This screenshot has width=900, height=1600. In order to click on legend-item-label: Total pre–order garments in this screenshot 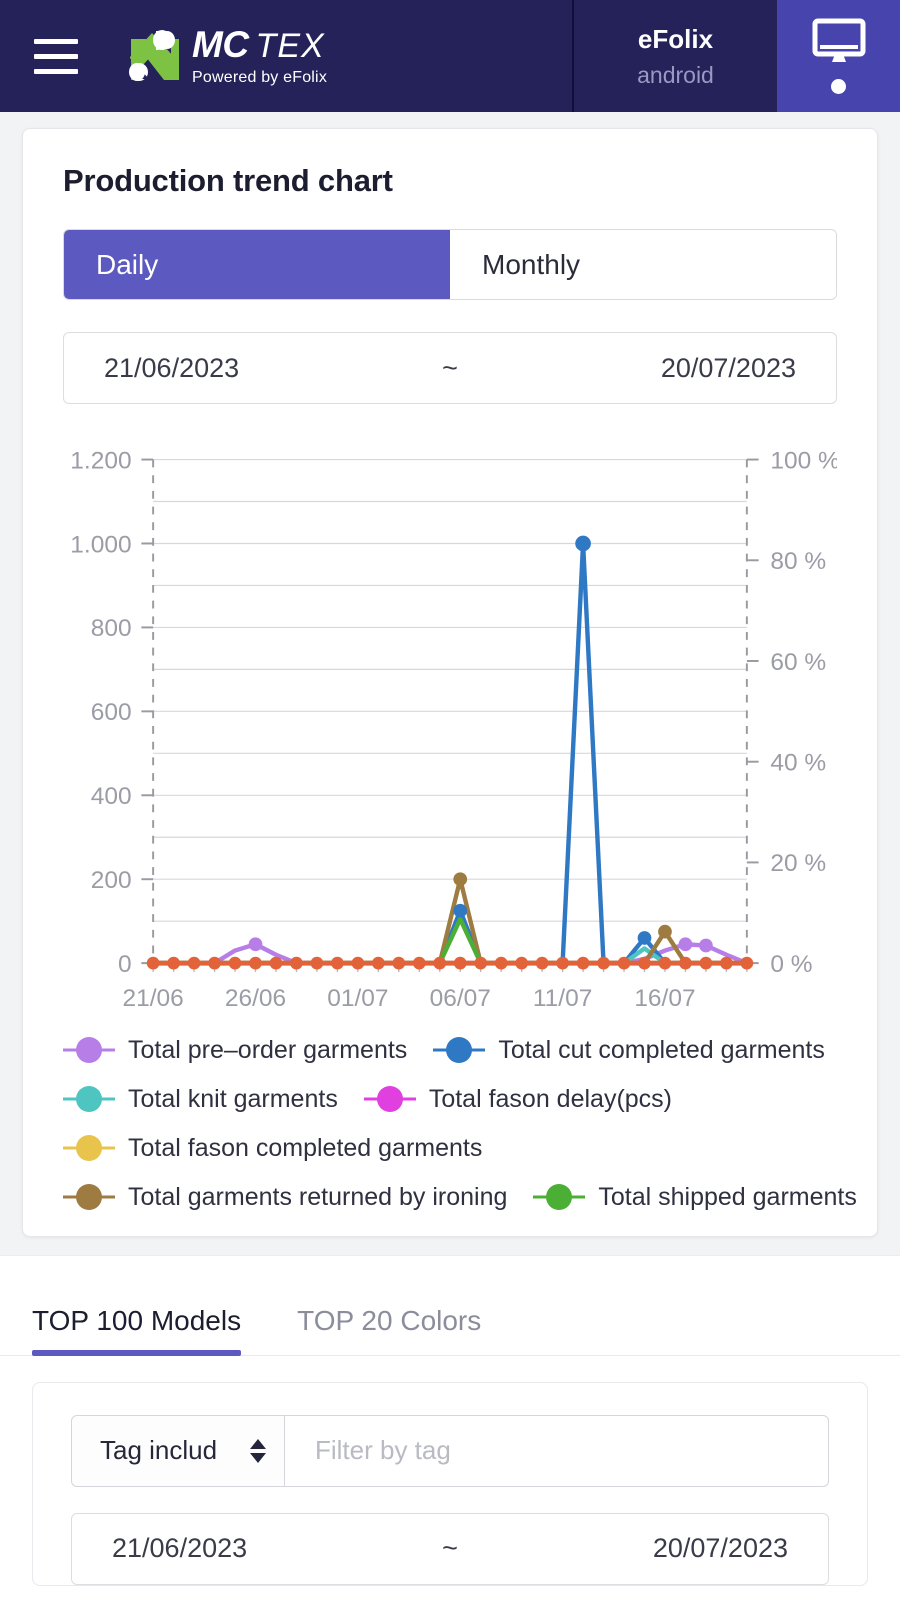, I will do `click(268, 1049)`.